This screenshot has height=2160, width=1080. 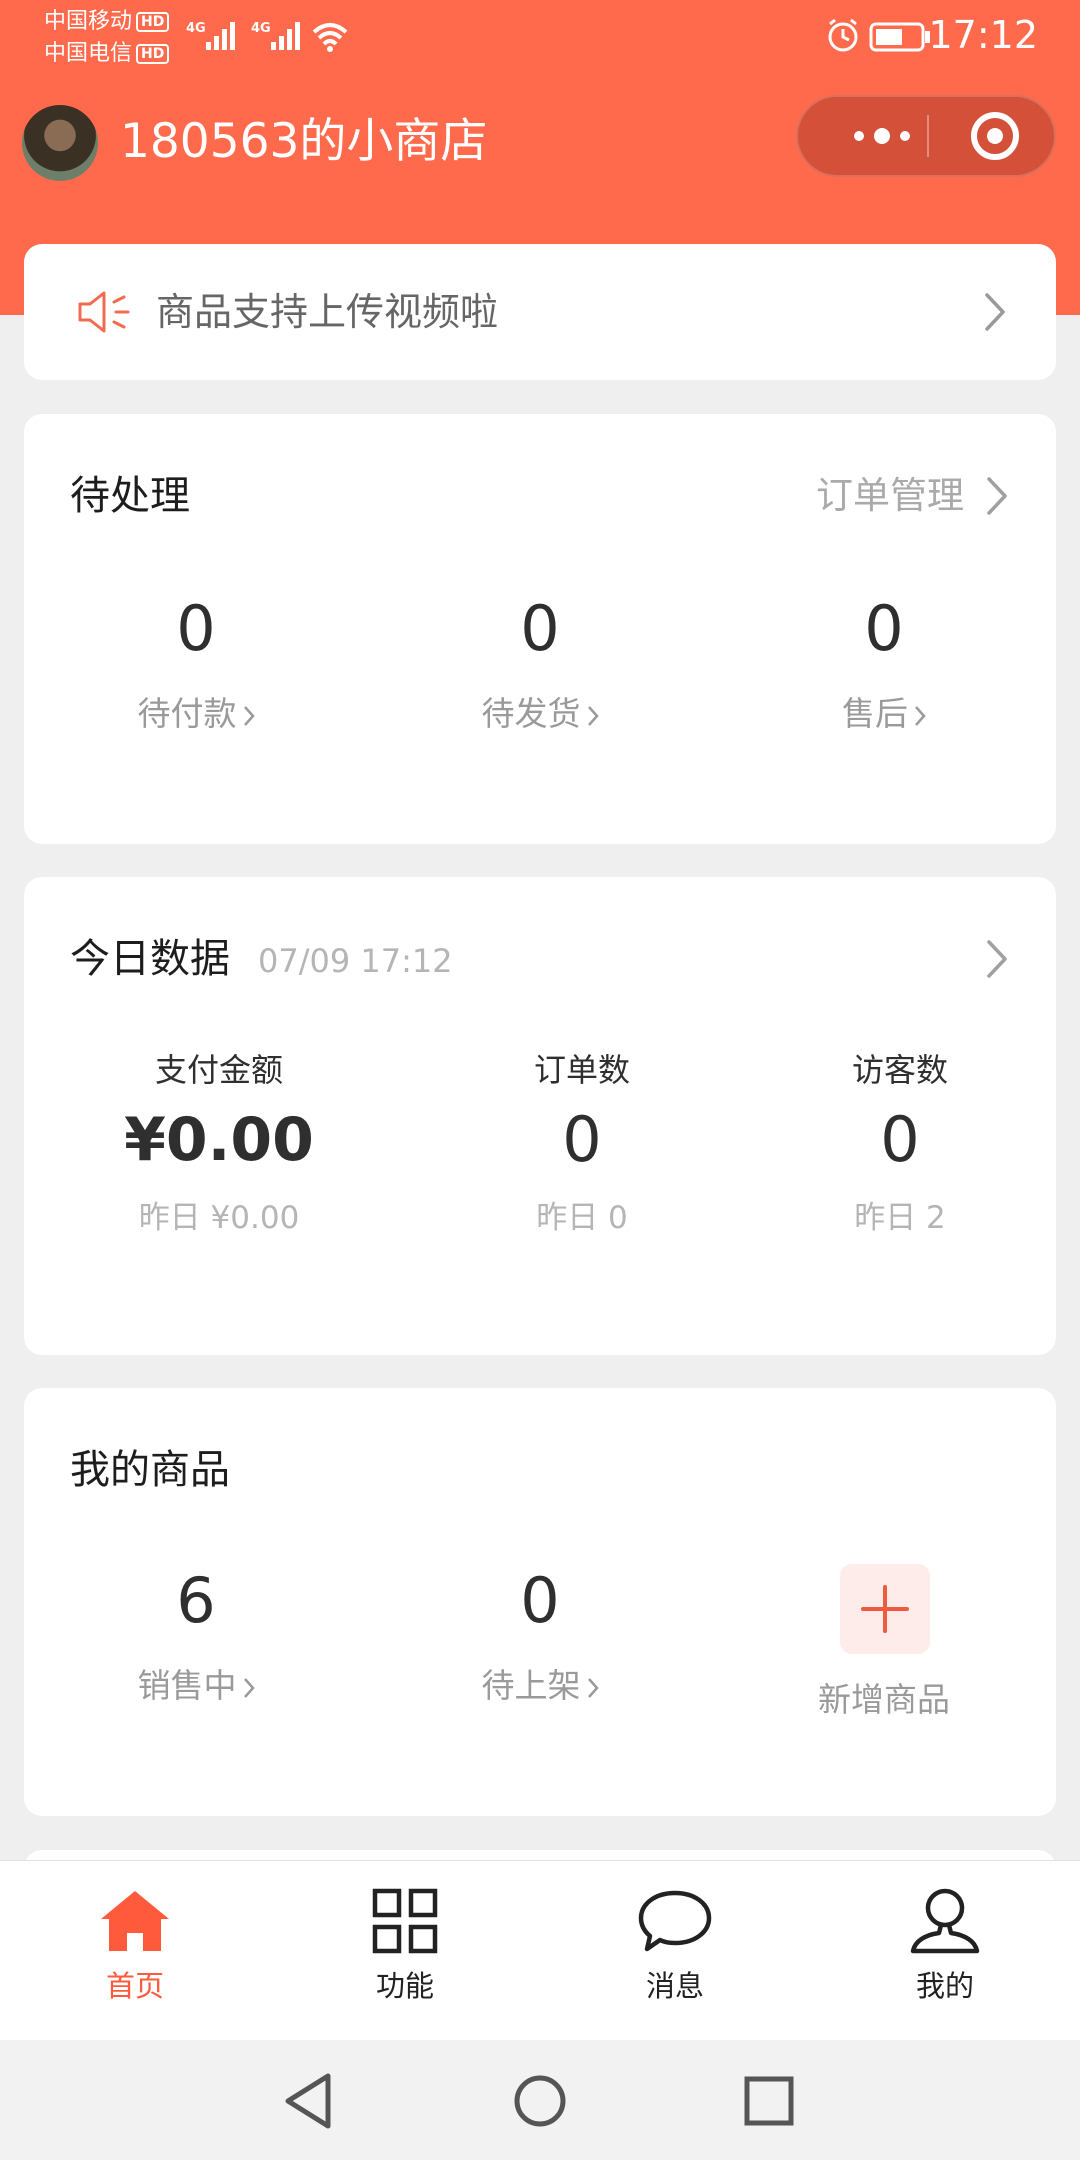 I want to click on stat-visitor-count: 访客数 0 昨日 2, so click(x=900, y=1144).